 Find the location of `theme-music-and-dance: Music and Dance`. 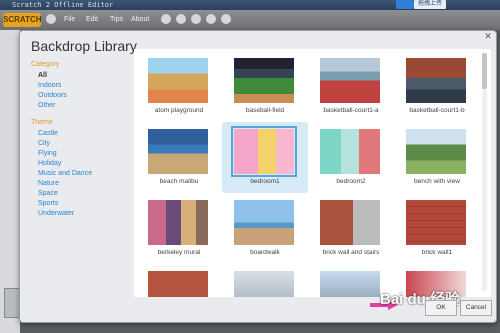

theme-music-and-dance: Music and Dance is located at coordinates (65, 173).